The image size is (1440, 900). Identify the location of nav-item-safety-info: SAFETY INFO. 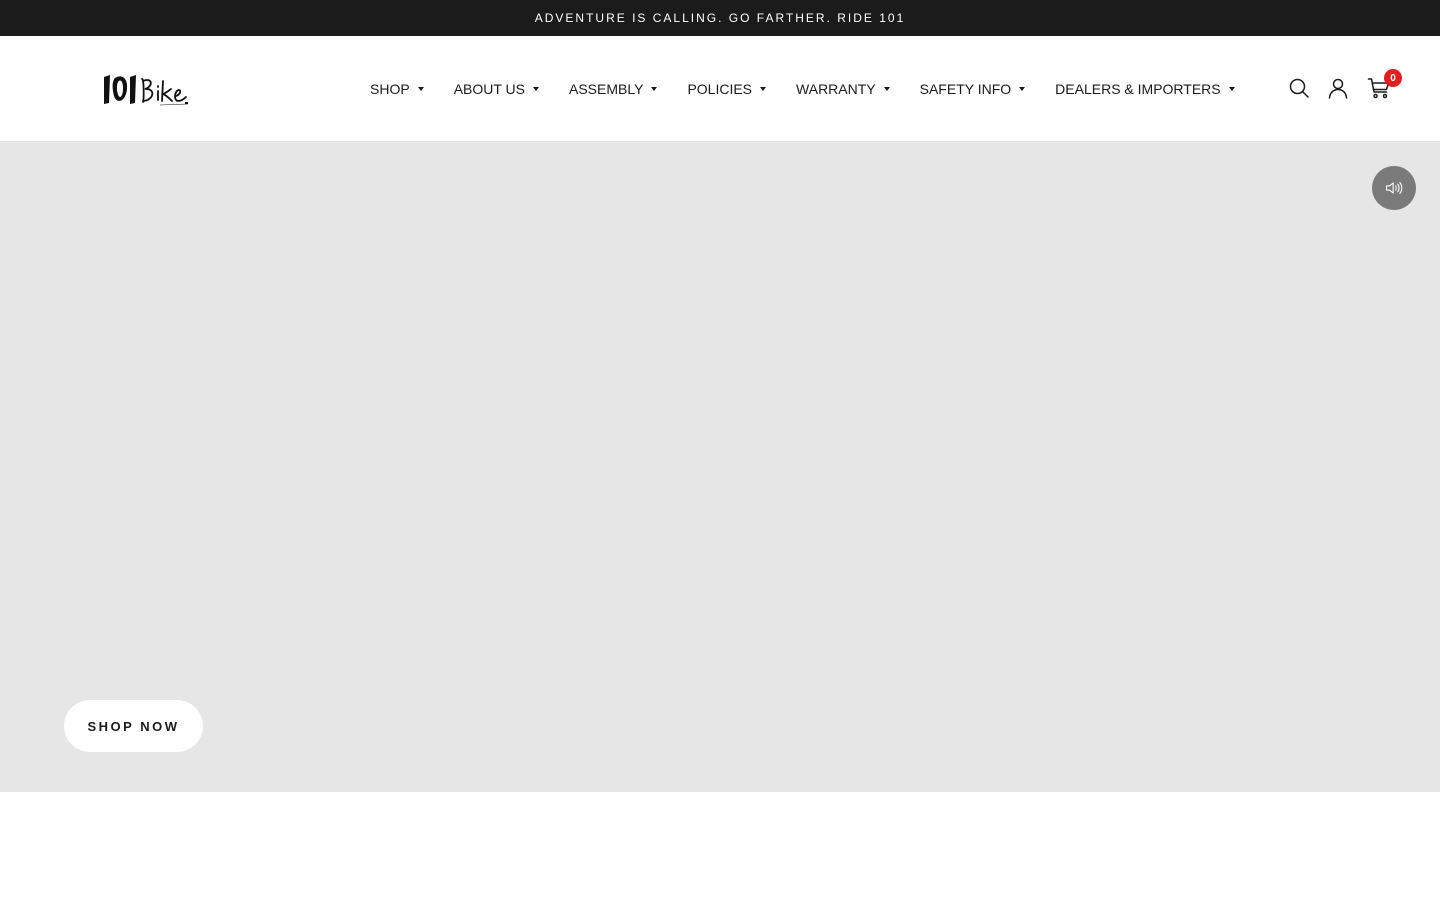
(973, 89).